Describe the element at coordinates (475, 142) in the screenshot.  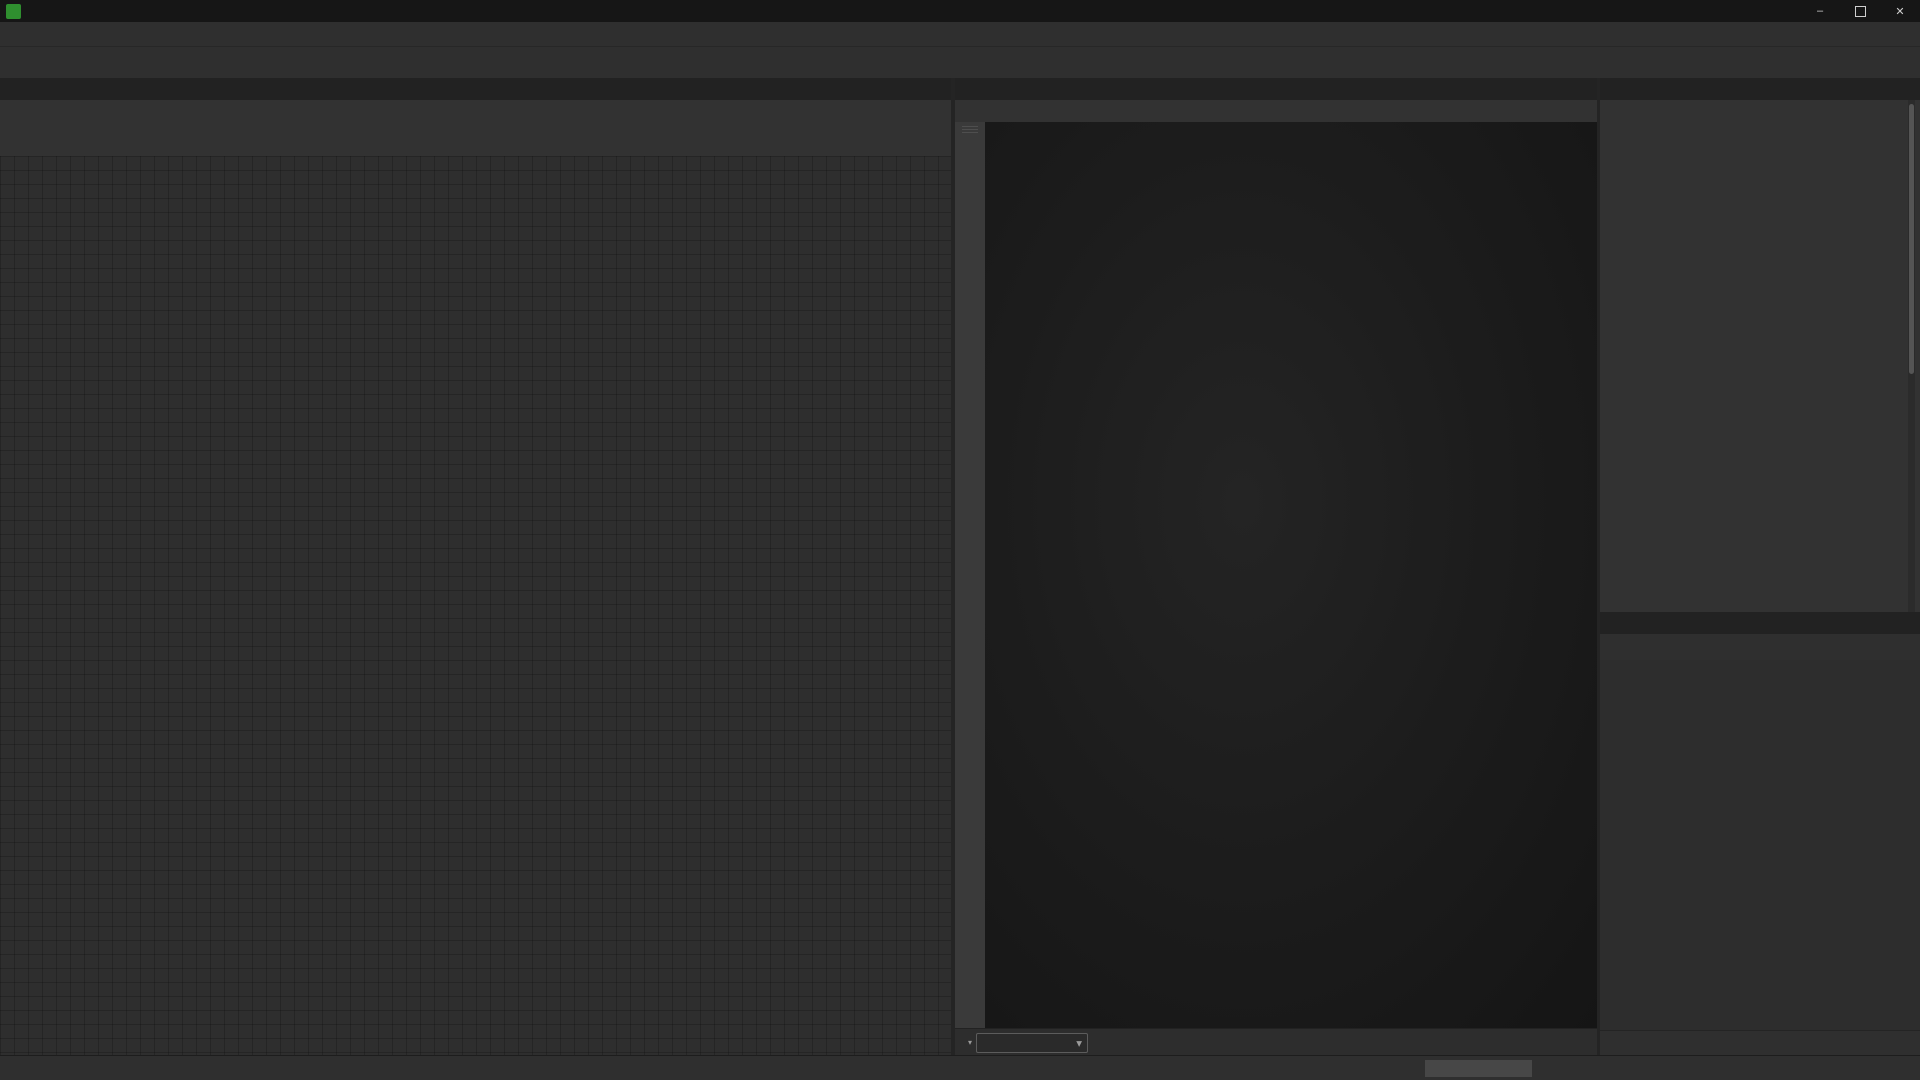
I see `graph-toolbar-row2` at that location.